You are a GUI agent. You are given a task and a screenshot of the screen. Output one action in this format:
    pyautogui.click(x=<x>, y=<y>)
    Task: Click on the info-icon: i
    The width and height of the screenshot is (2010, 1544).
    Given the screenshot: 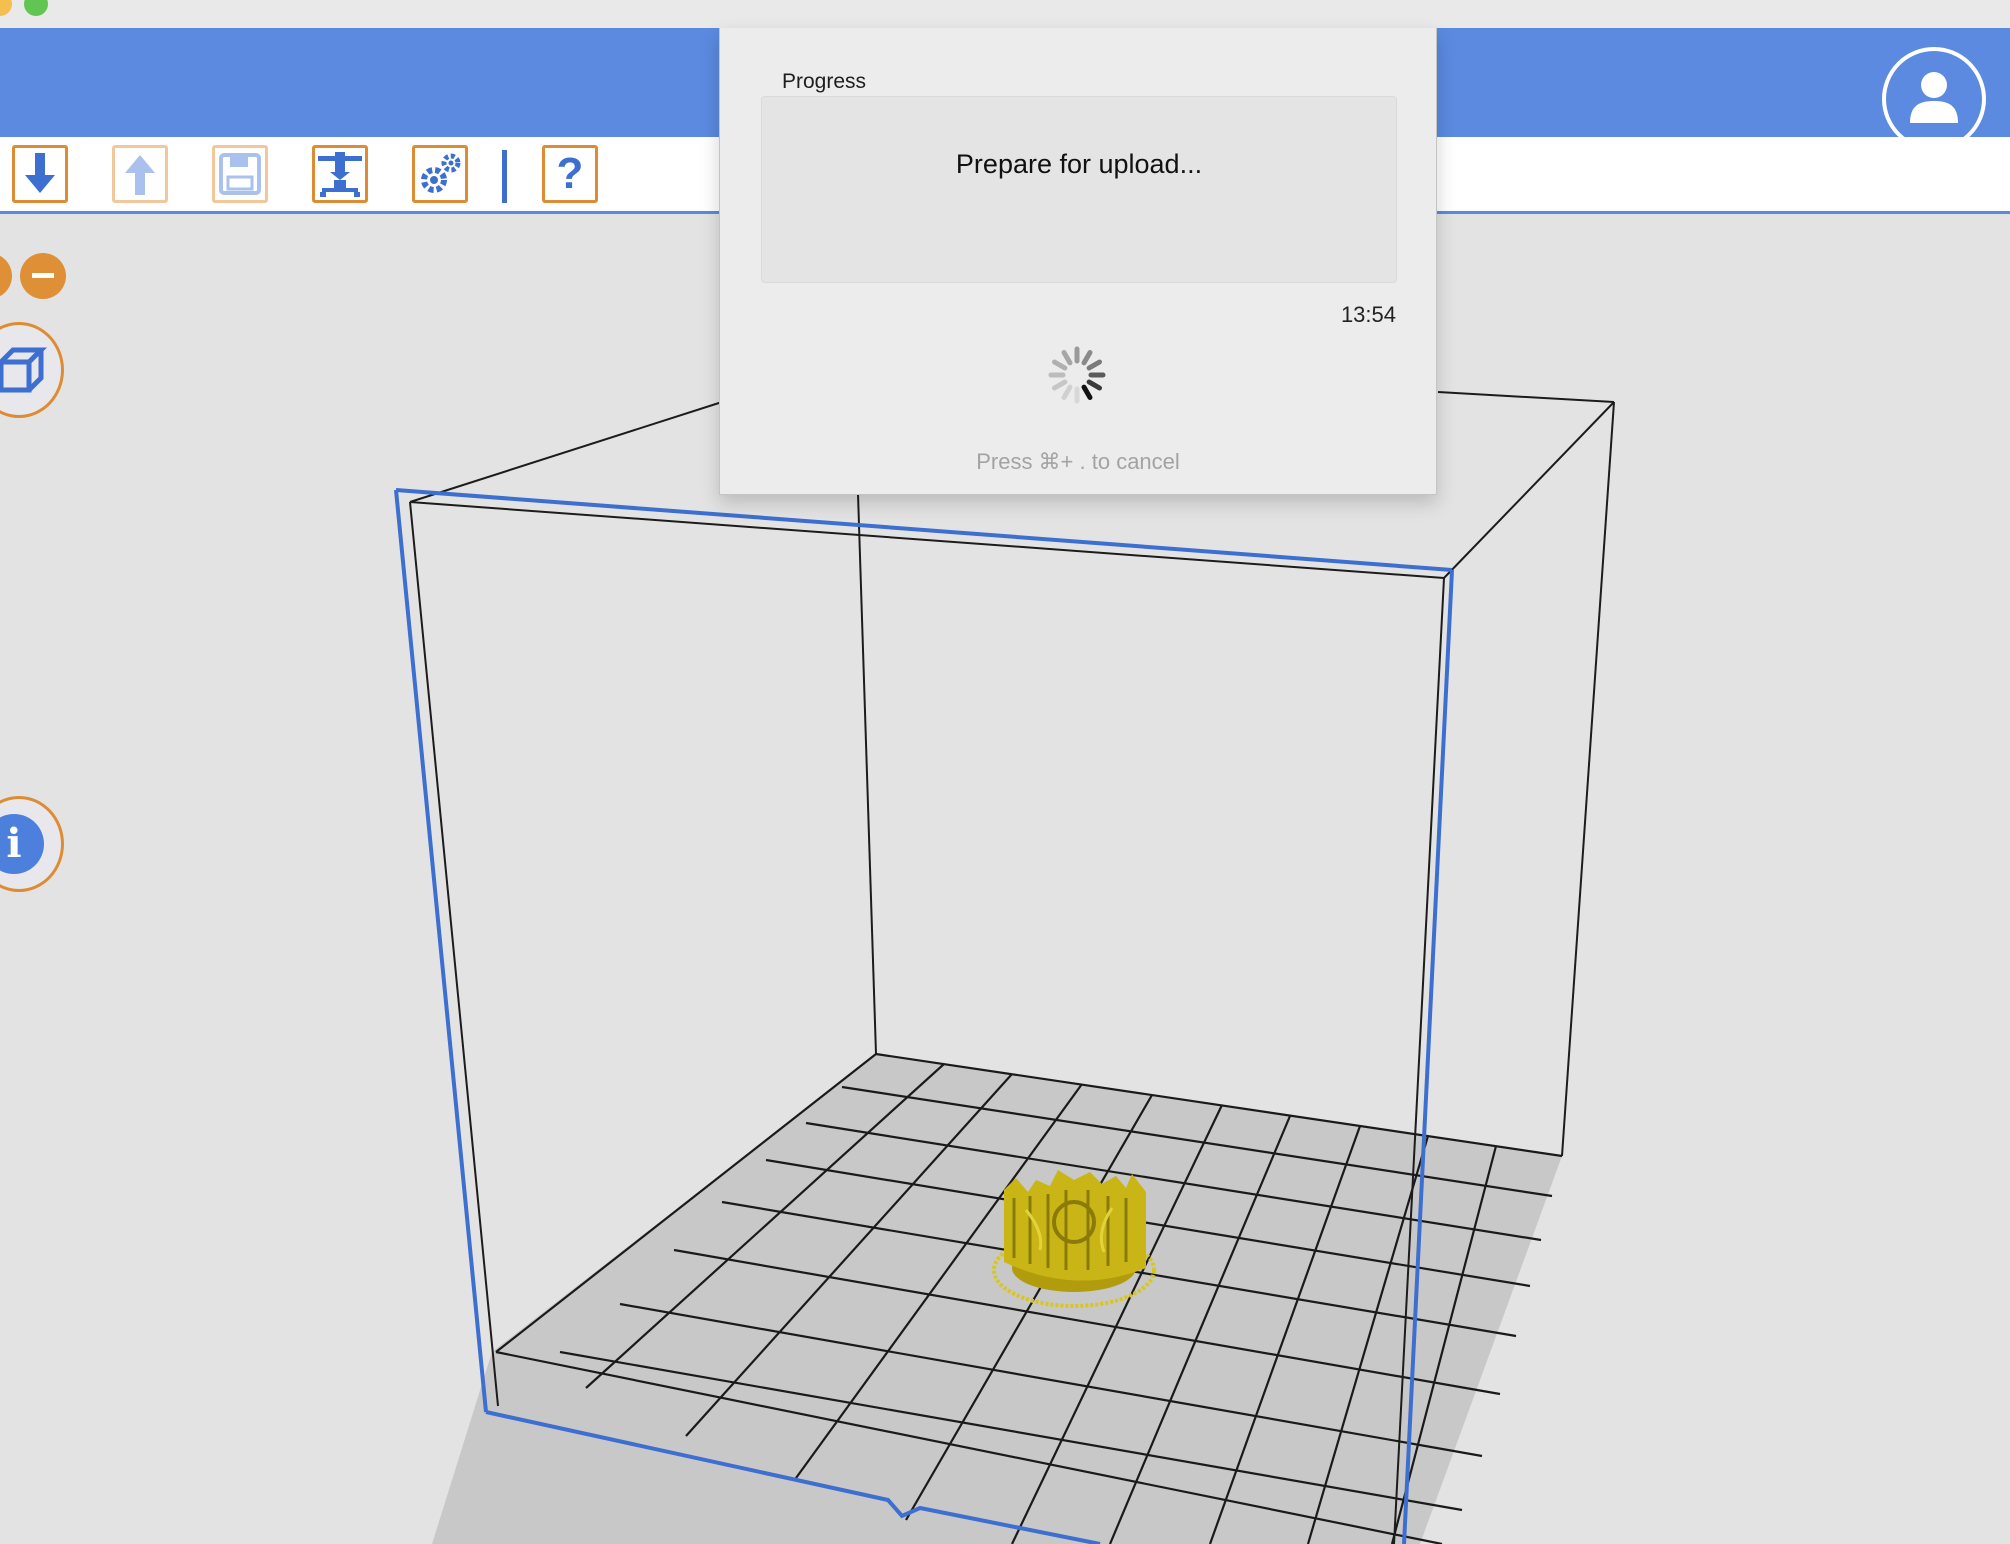 What is the action you would take?
    pyautogui.click(x=22, y=844)
    